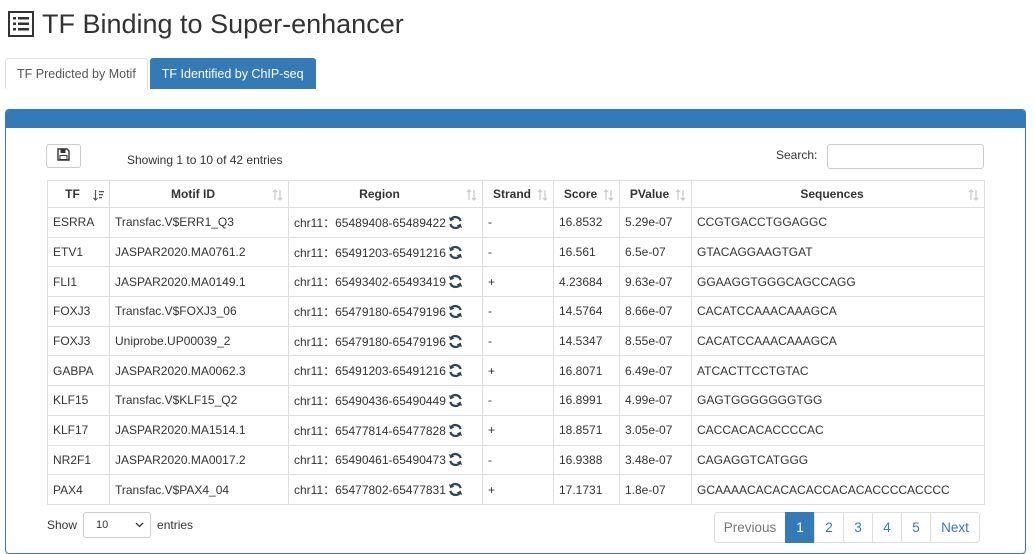 Image resolution: width=1034 pixels, height=554 pixels. What do you see at coordinates (78, 400) in the screenshot?
I see `cell-tf: KLF15` at bounding box center [78, 400].